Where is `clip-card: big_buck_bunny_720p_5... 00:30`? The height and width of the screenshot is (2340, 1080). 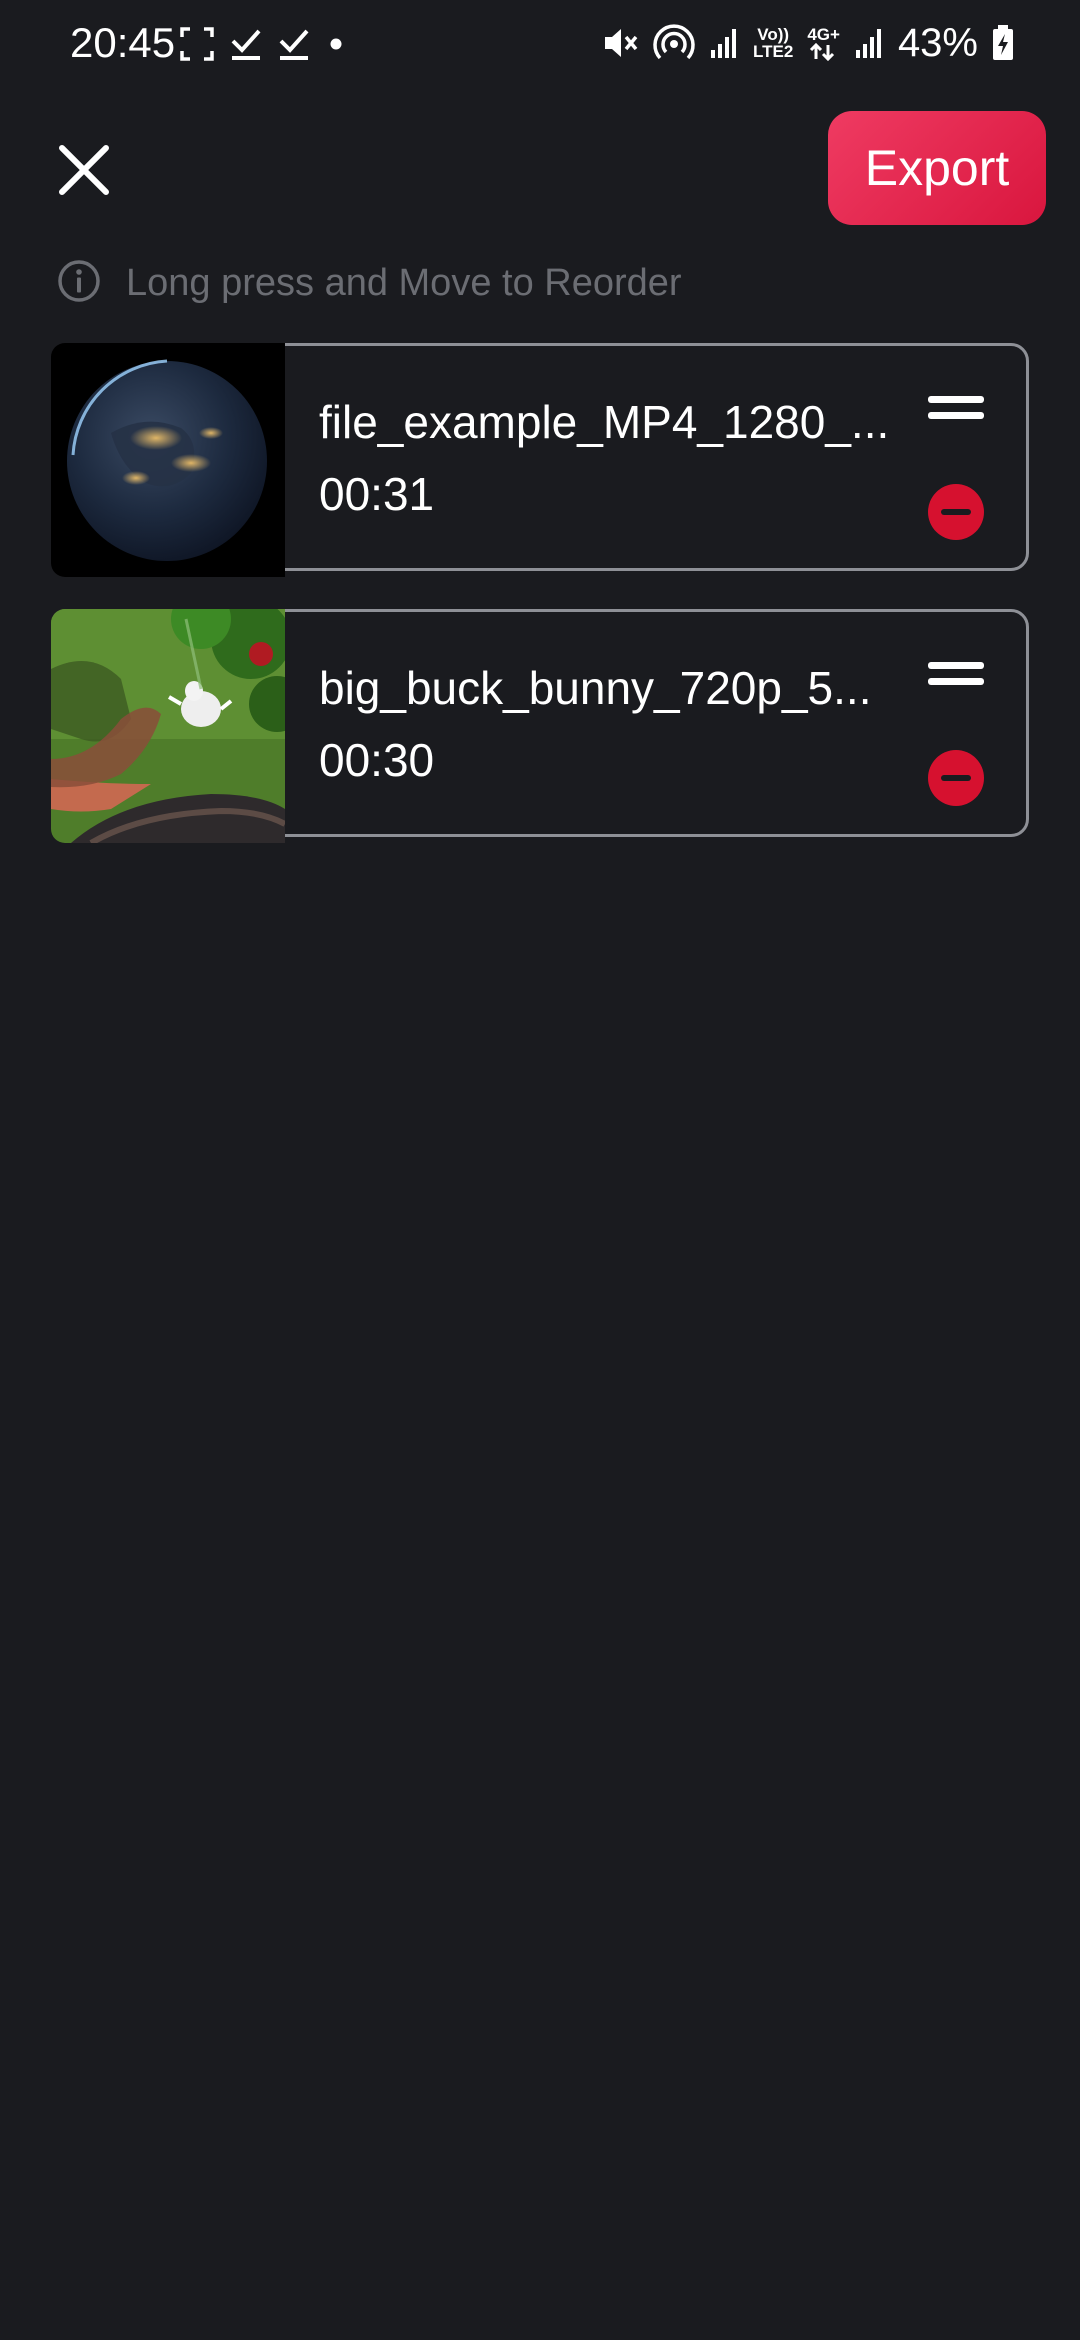
clip-card: big_buck_bunny_720p_5... 00:30 is located at coordinates (540, 726).